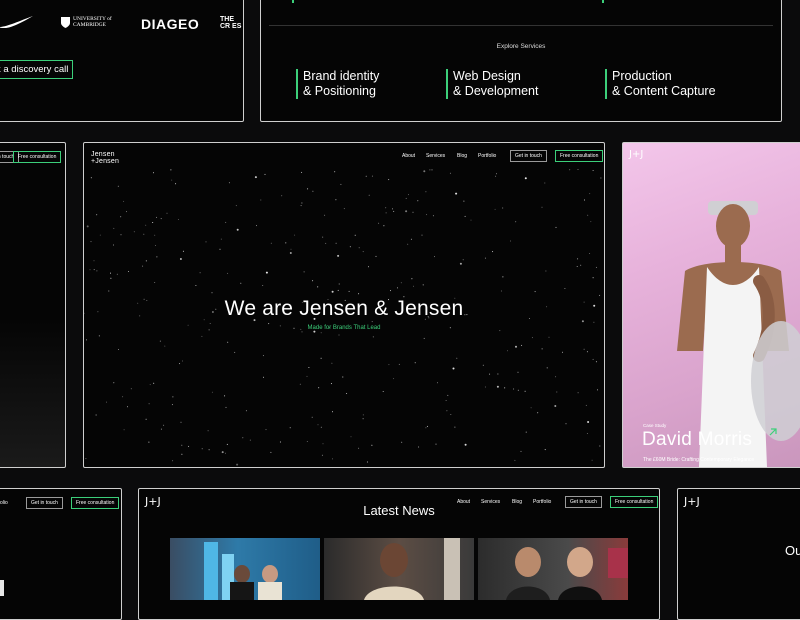  What do you see at coordinates (4, 503) in the screenshot?
I see `nav-portfolio: olio` at bounding box center [4, 503].